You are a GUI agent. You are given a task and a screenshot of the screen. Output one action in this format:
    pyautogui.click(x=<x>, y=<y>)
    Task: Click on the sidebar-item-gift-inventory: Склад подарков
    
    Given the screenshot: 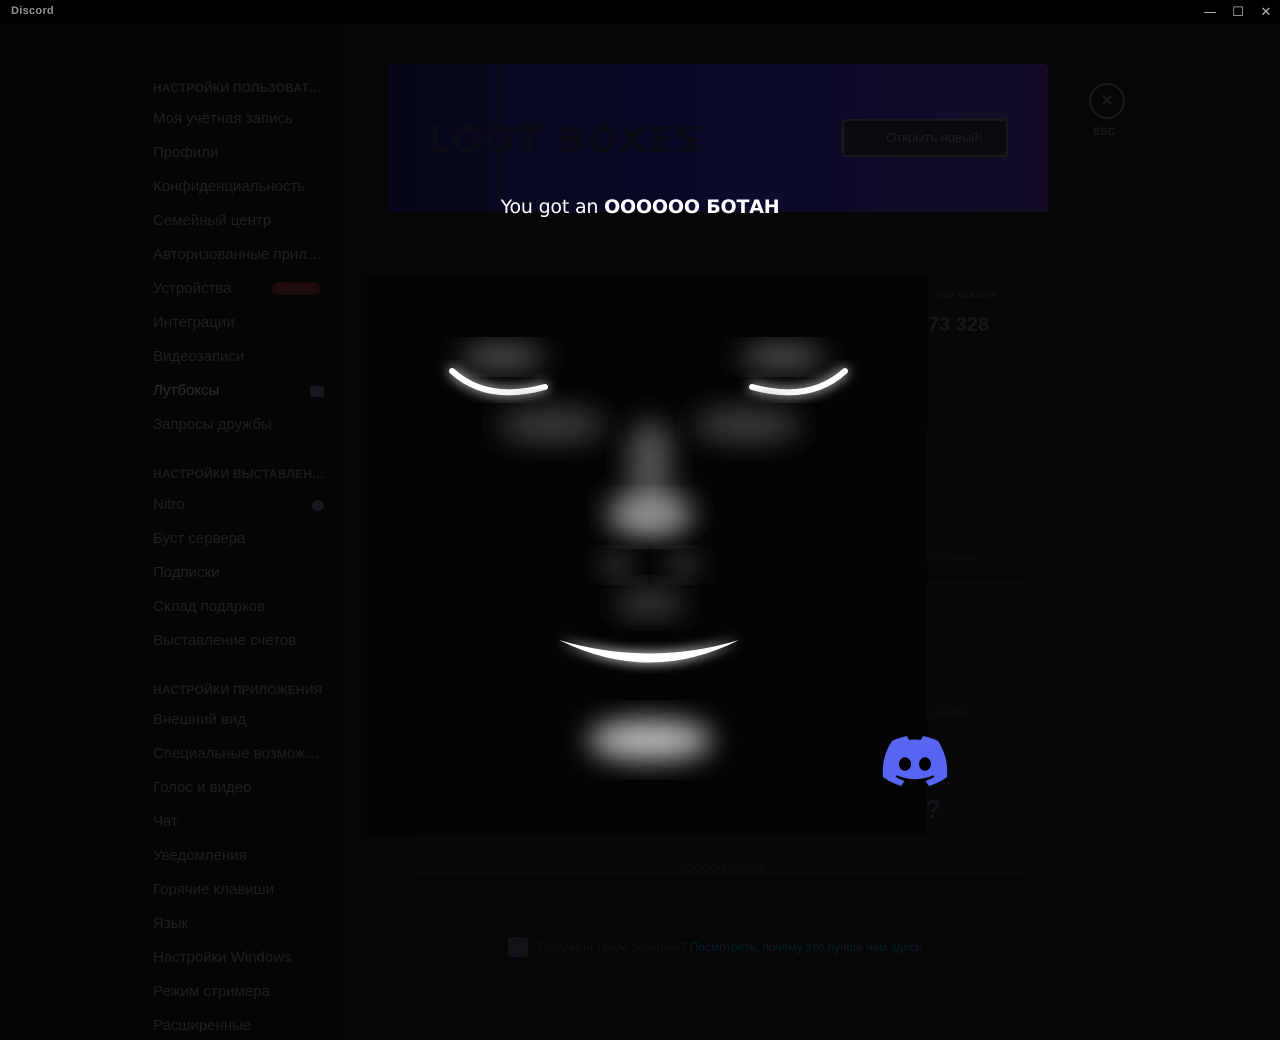 What is the action you would take?
    pyautogui.click(x=239, y=607)
    